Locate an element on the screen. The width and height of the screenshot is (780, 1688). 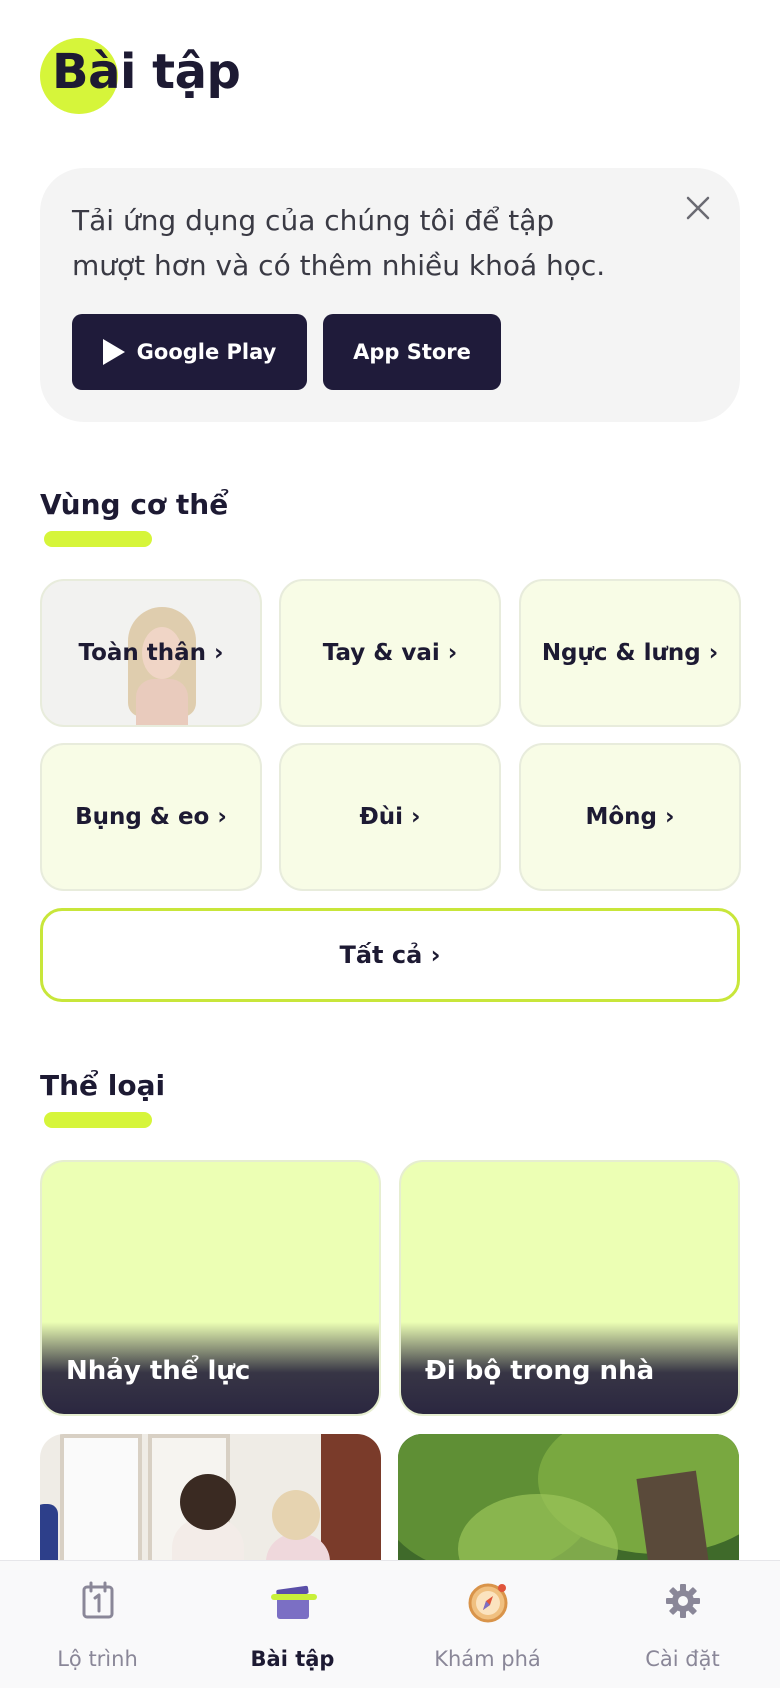
category-card-indoor-walking: Đi bộ trong nhà is located at coordinates (569, 1288).